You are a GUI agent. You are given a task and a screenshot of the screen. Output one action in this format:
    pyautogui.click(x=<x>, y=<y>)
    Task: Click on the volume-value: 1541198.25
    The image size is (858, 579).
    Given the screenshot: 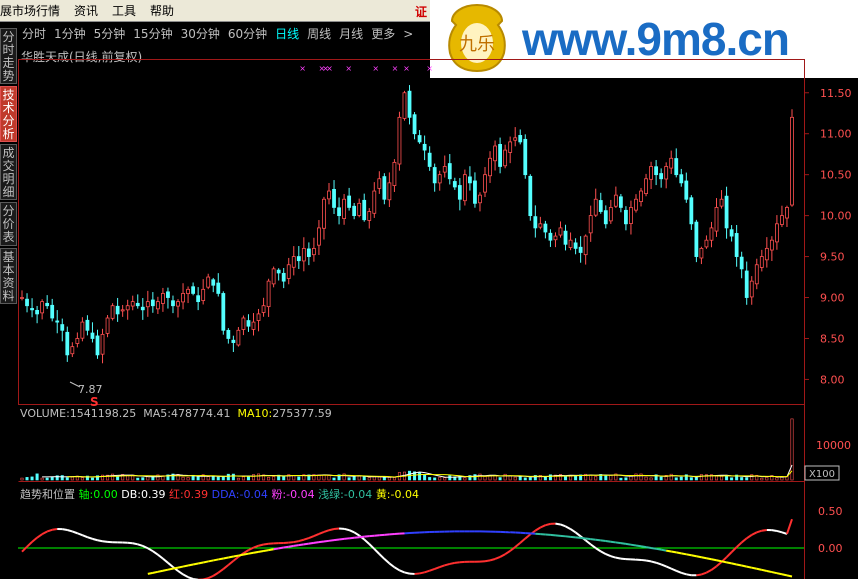 What is the action you would take?
    pyautogui.click(x=103, y=413)
    